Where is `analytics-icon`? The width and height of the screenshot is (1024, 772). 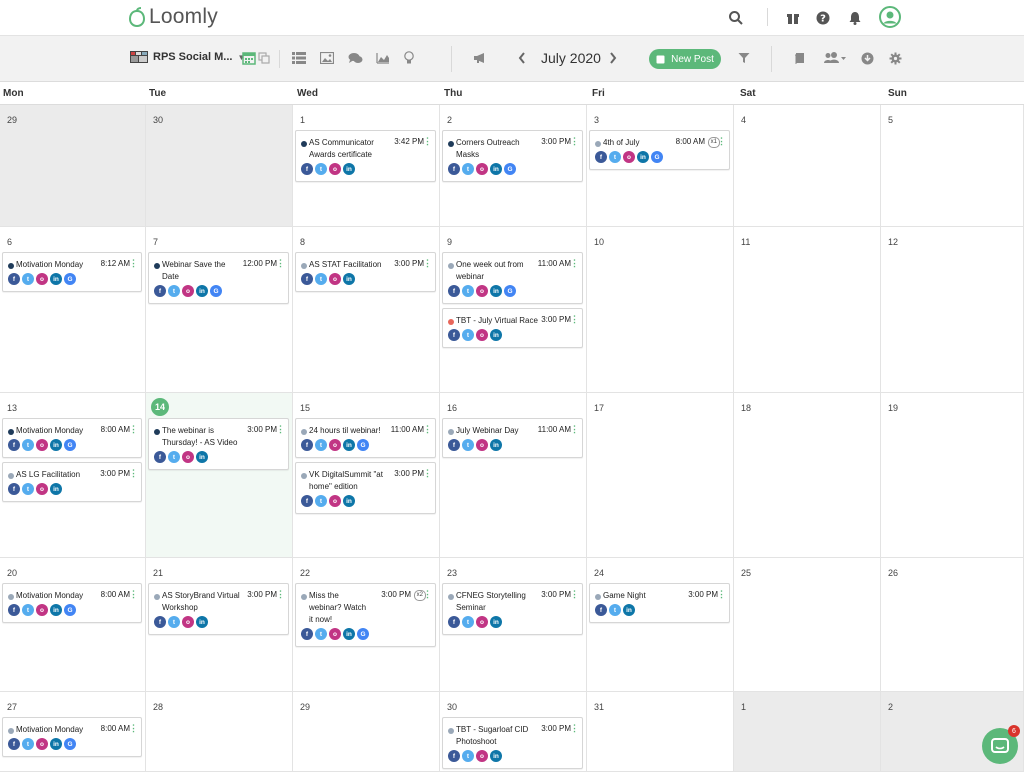 analytics-icon is located at coordinates (383, 58).